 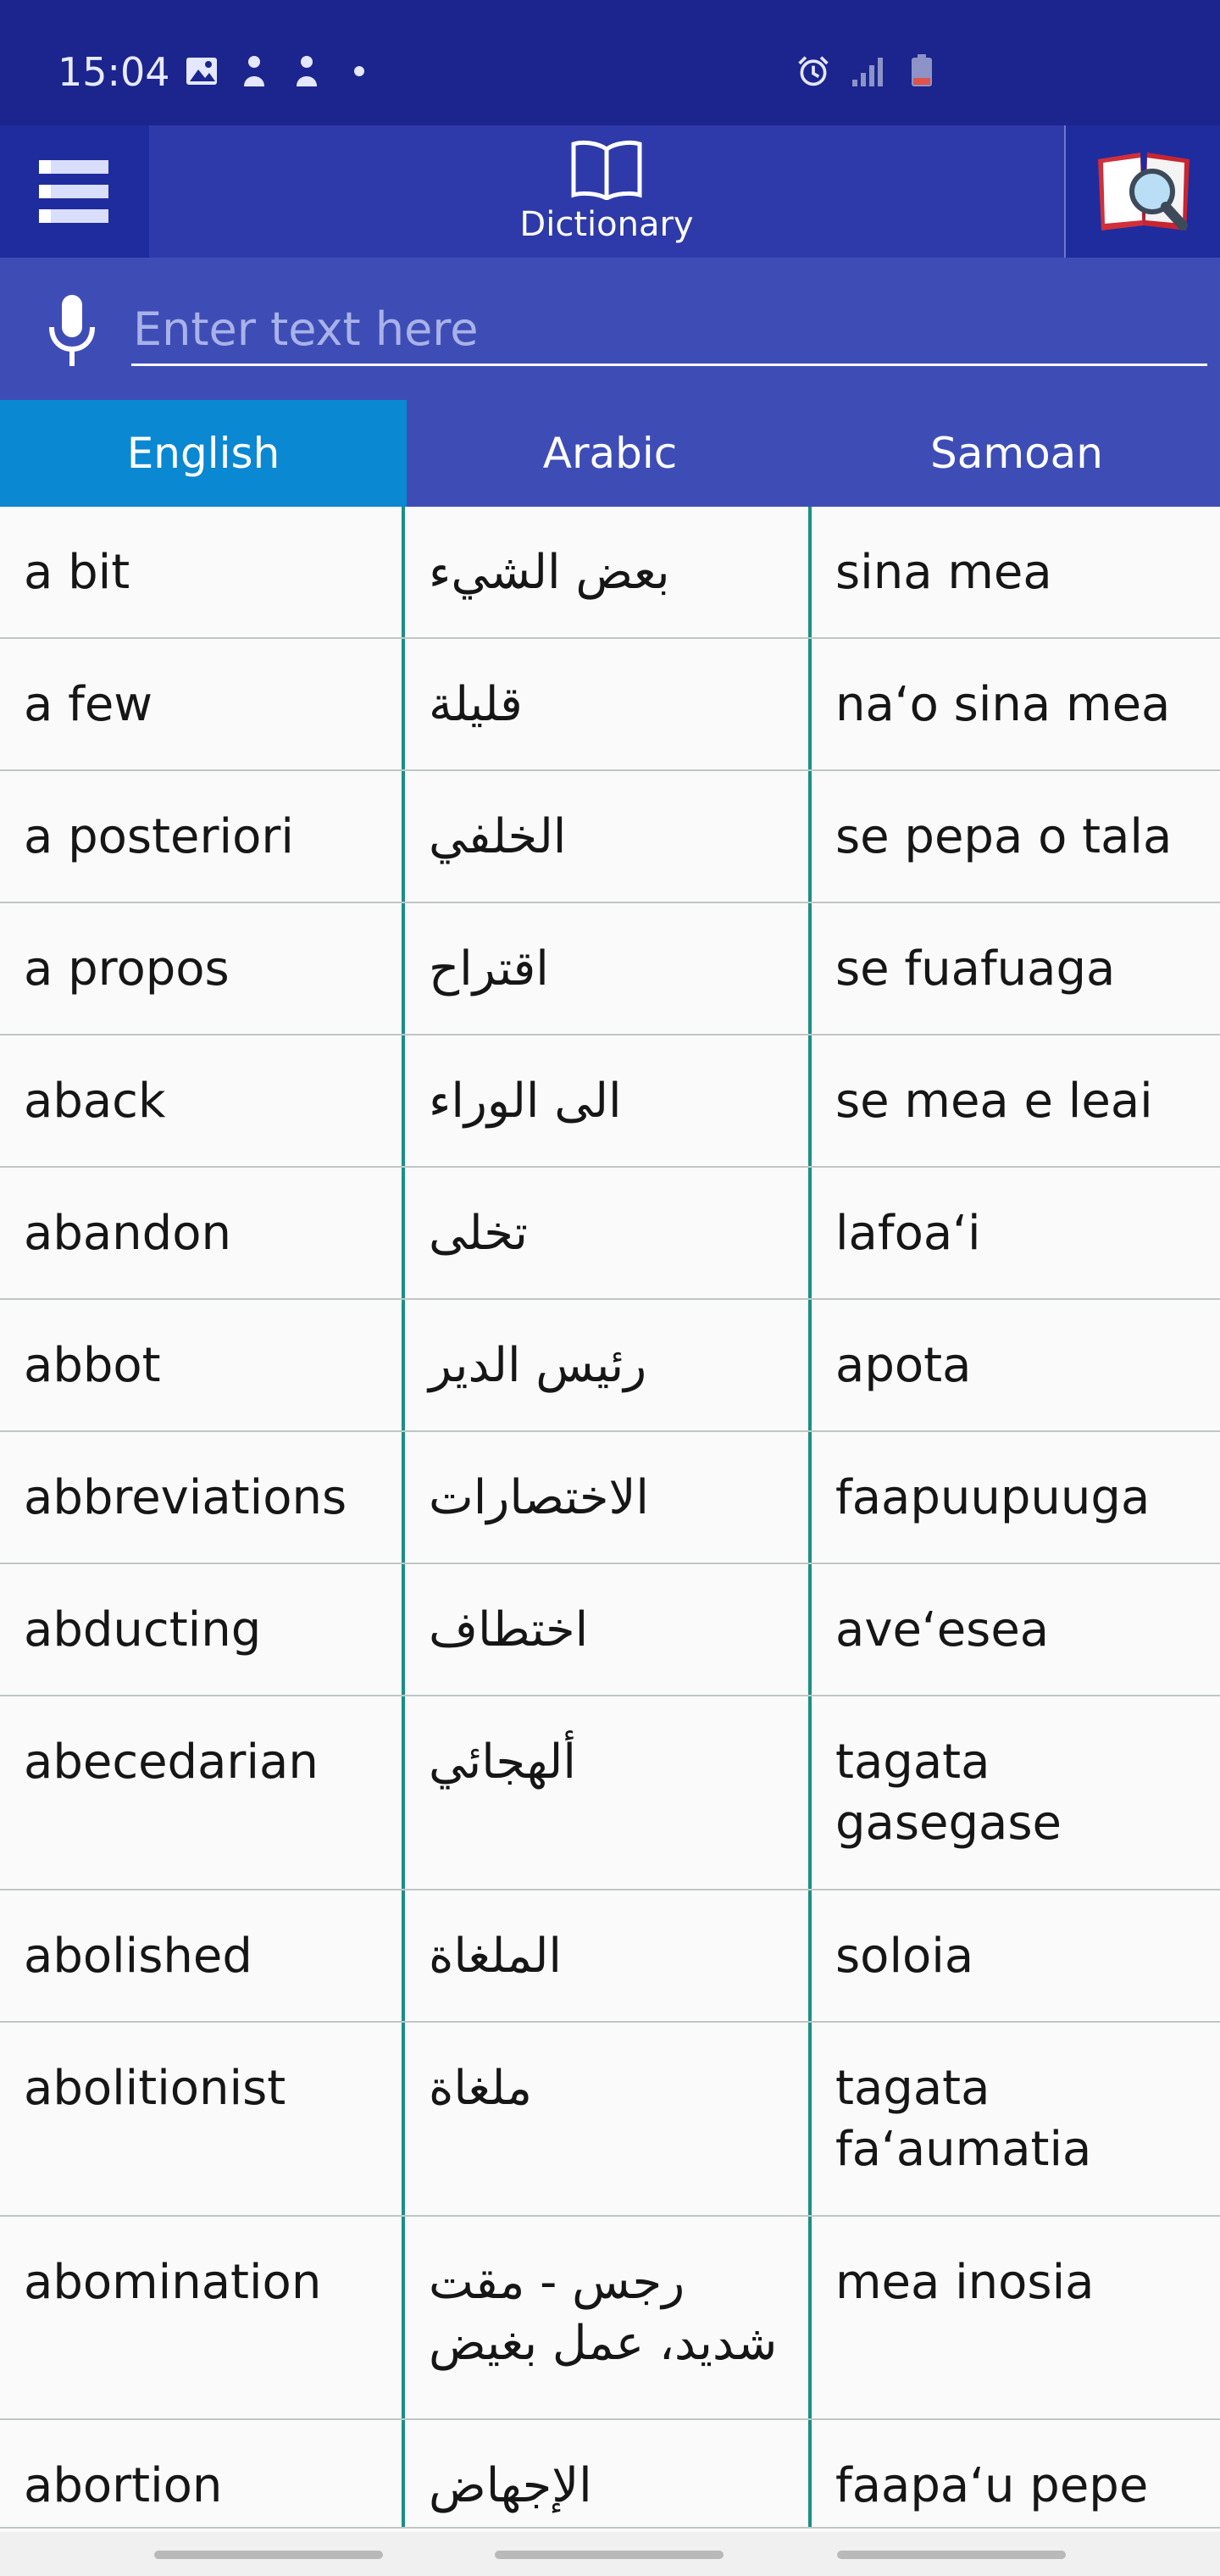 I want to click on battery-icon, so click(x=922, y=71).